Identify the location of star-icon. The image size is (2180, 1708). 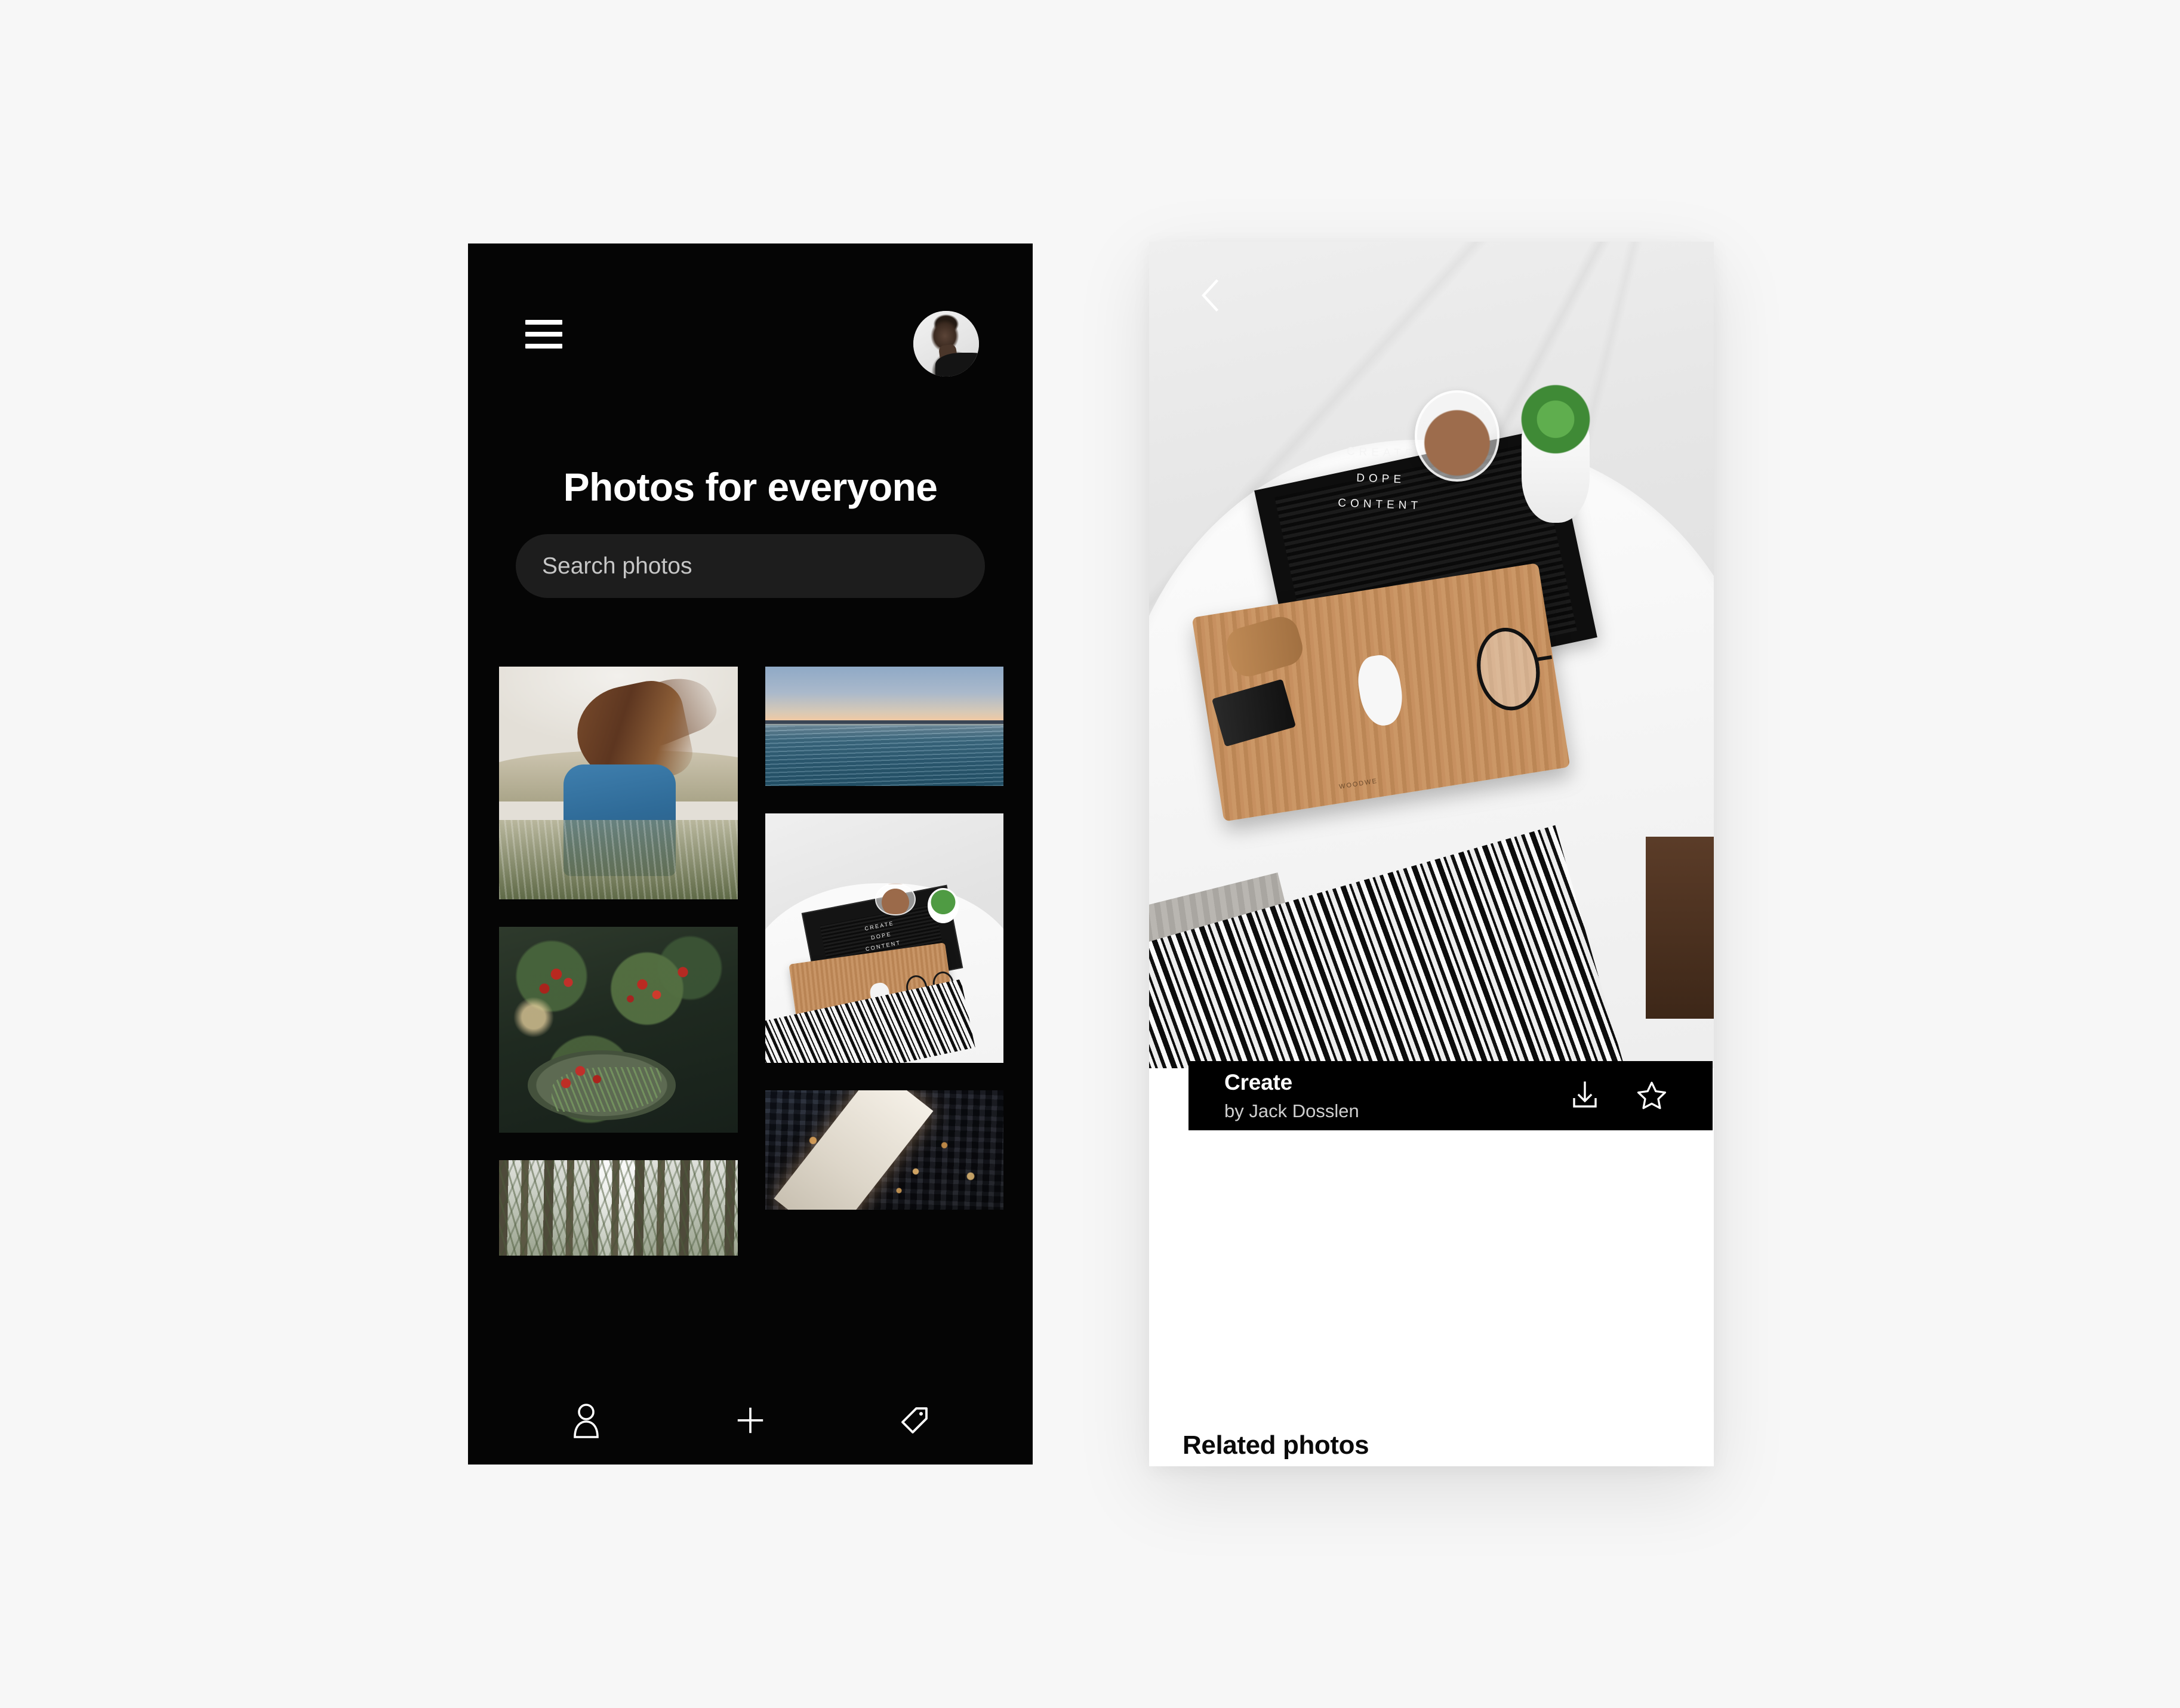
(1652, 1095).